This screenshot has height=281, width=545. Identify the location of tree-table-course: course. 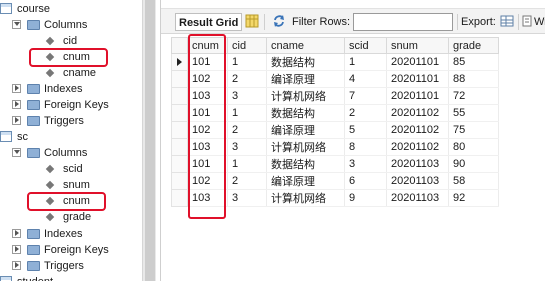
(70, 9).